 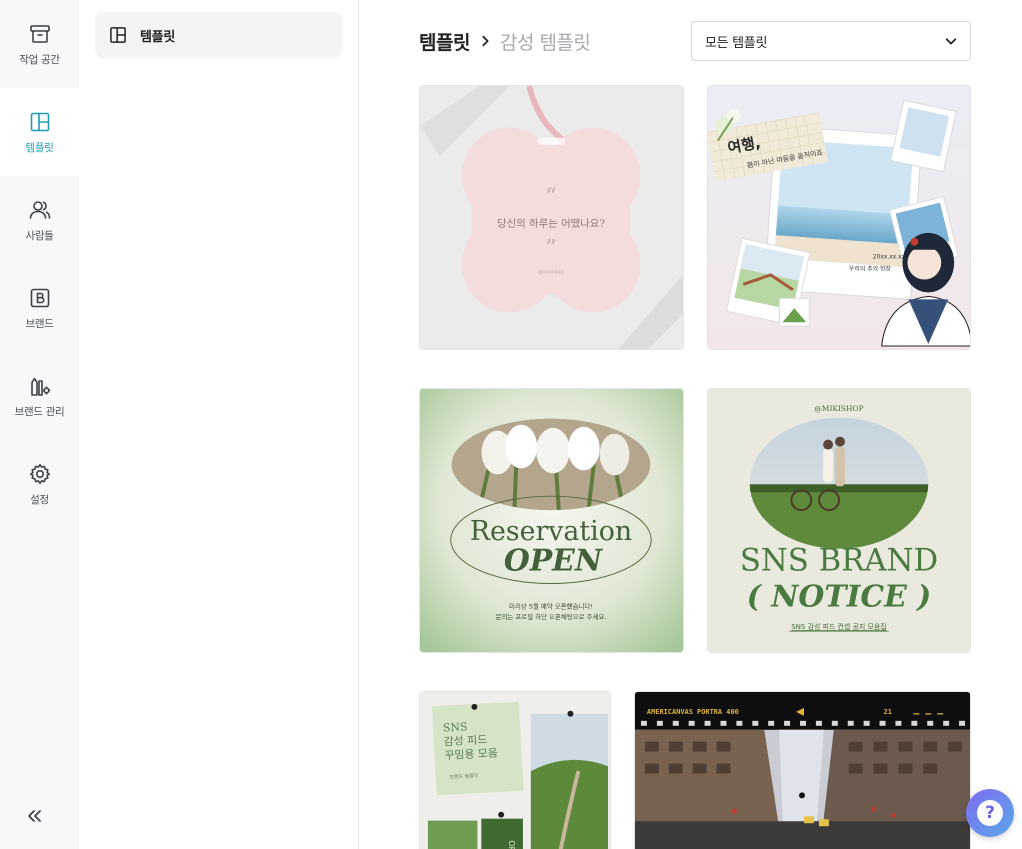 I want to click on card-caption: 우리의 추억 한장, so click(x=870, y=269).